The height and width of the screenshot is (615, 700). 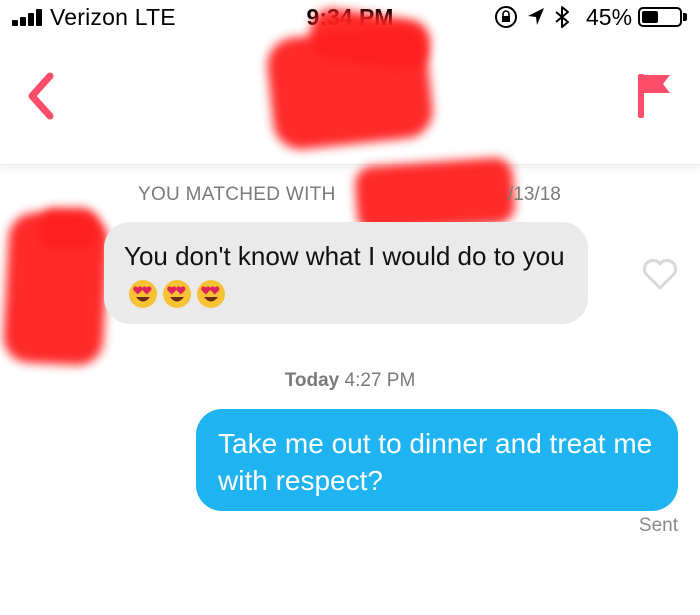 I want to click on like-message-button, so click(x=660, y=274).